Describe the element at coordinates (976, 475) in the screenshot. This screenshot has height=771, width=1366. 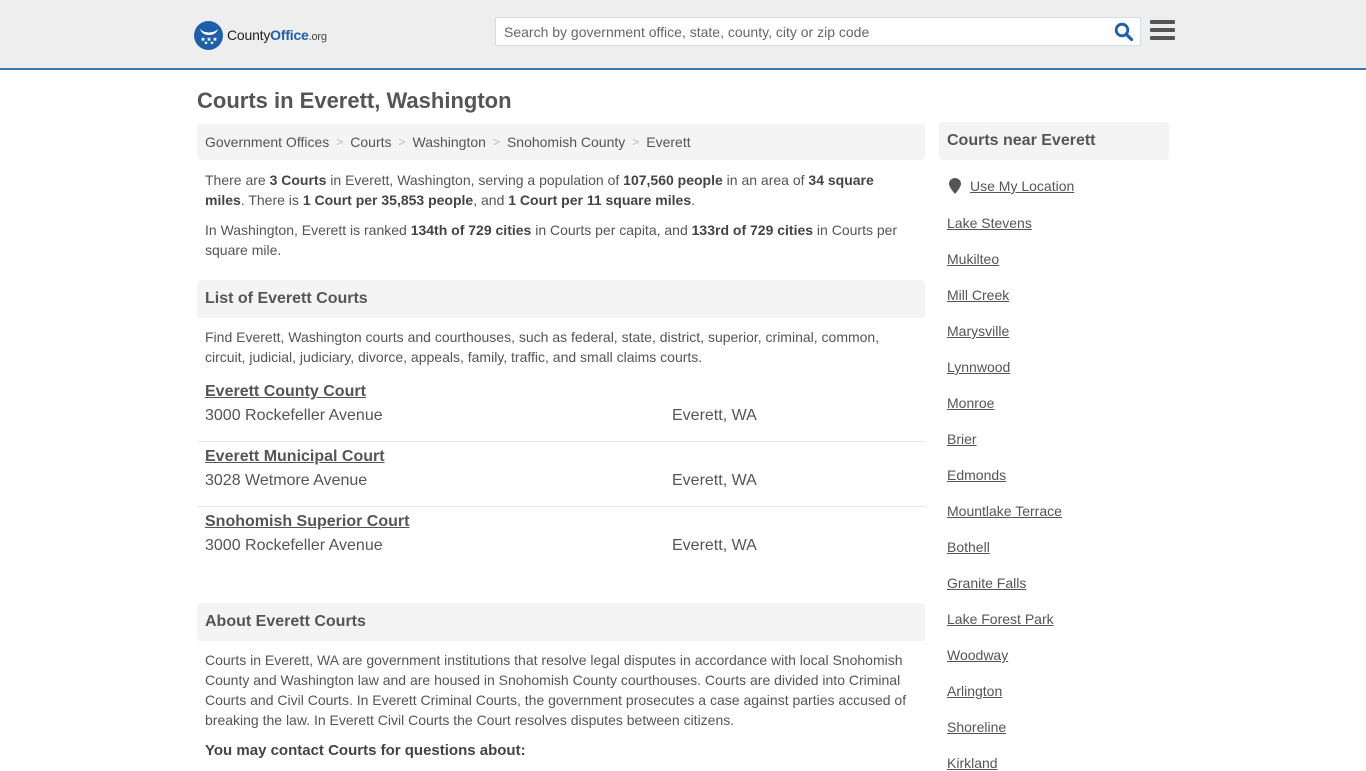
I see `nearby-city-link: Edmonds` at that location.